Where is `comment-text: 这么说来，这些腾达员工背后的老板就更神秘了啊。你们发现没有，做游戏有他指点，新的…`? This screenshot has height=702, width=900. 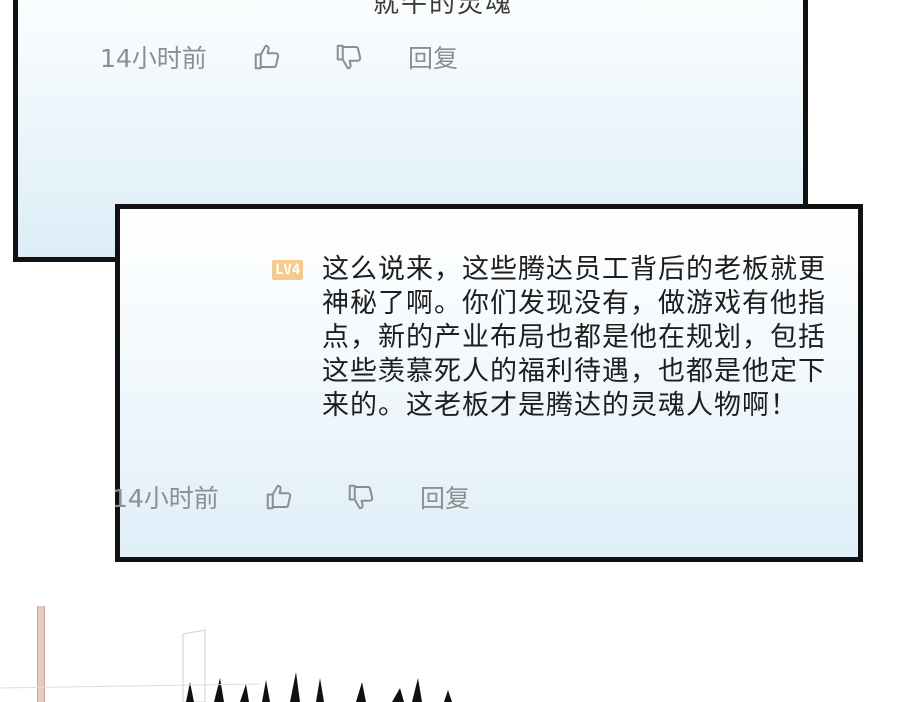 comment-text: 这么说来，这些腾达员工背后的老板就更神秘了啊。你们发现没有，做游戏有他指点，新的… is located at coordinates (574, 337).